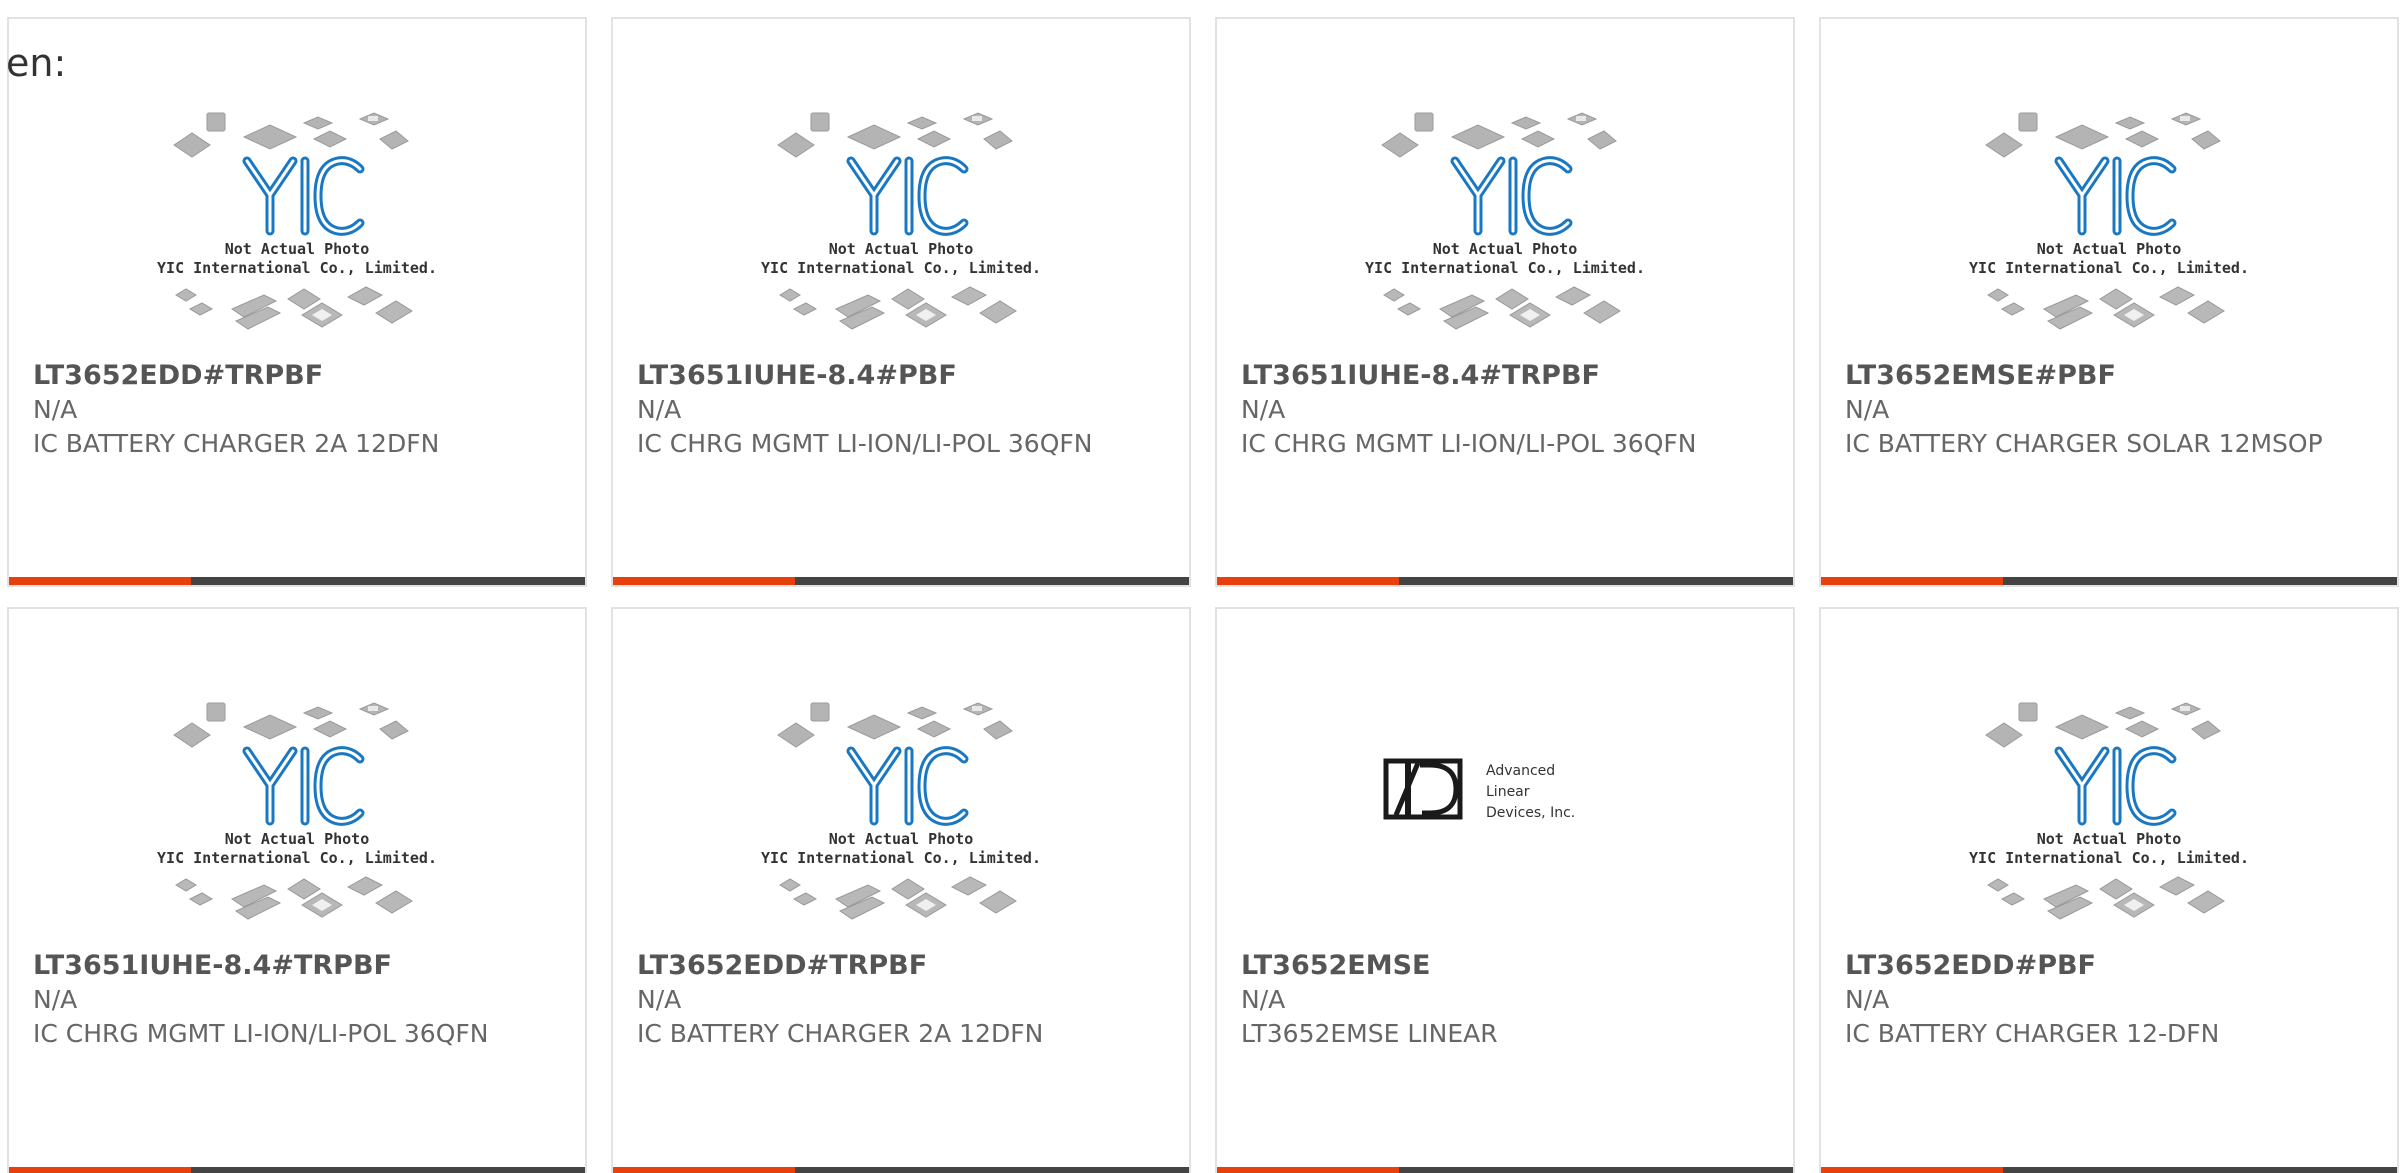 This screenshot has height=1173, width=2400. Describe the element at coordinates (1479, 789) in the screenshot. I see `ald-logo-image: Advanced Linear Devices, Inc.` at that location.